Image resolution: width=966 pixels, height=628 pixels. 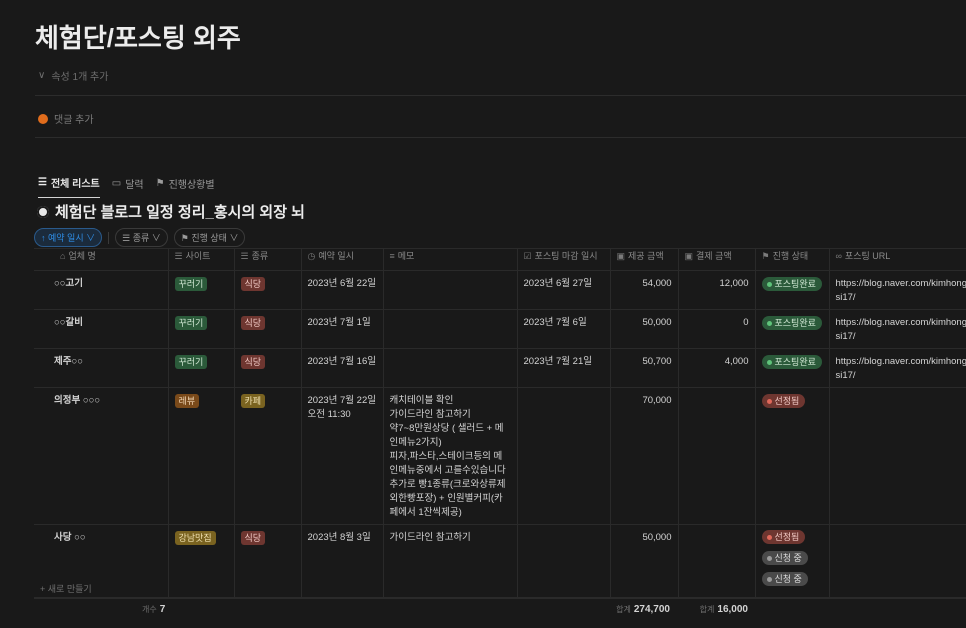 I want to click on site-tag: 레뷰, so click(x=187, y=401).